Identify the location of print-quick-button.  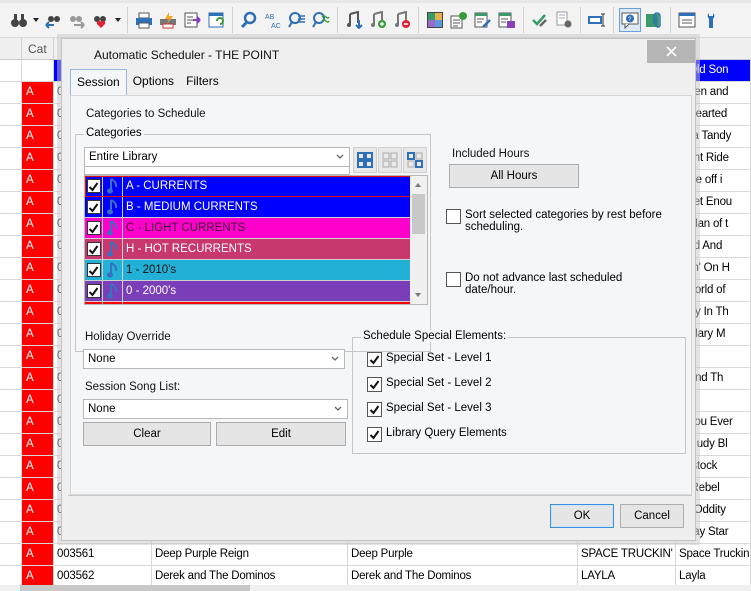
(168, 20).